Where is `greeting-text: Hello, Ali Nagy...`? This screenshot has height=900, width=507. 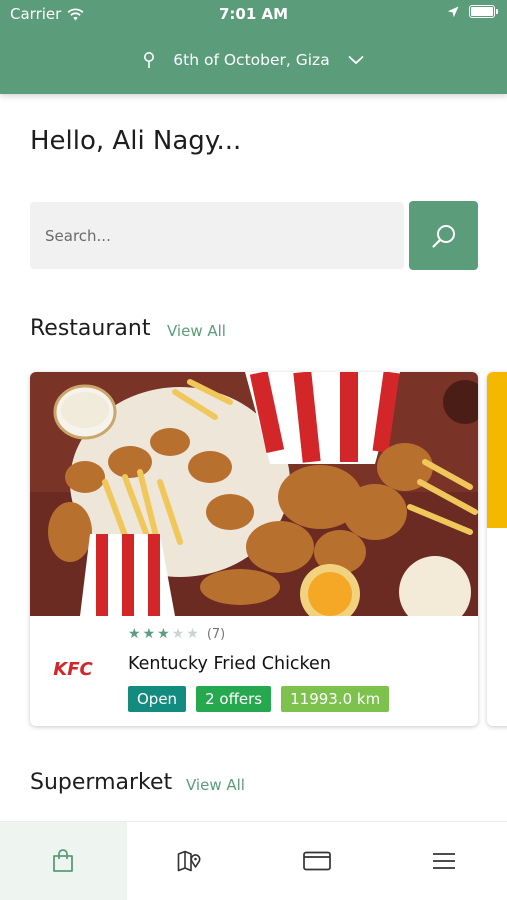 greeting-text: Hello, Ali Nagy... is located at coordinates (136, 141).